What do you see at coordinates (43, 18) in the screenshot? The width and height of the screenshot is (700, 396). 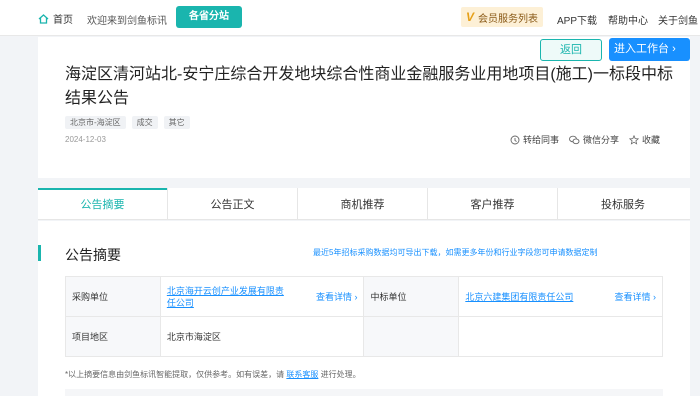 I see `home-icon` at bounding box center [43, 18].